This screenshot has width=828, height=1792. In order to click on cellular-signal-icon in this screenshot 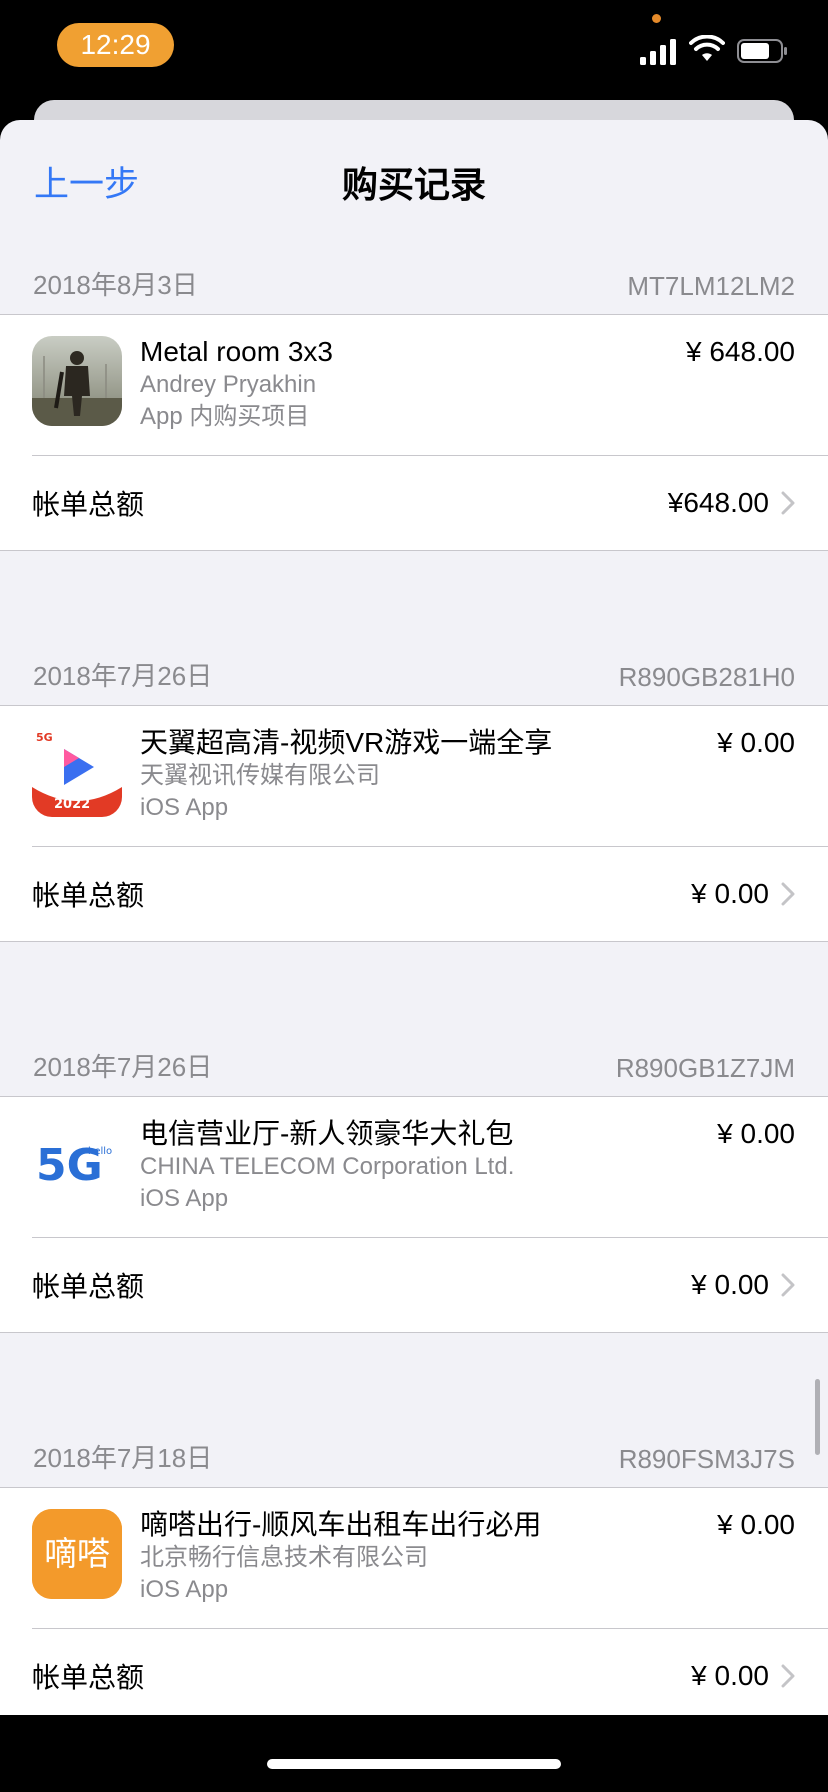, I will do `click(658, 52)`.